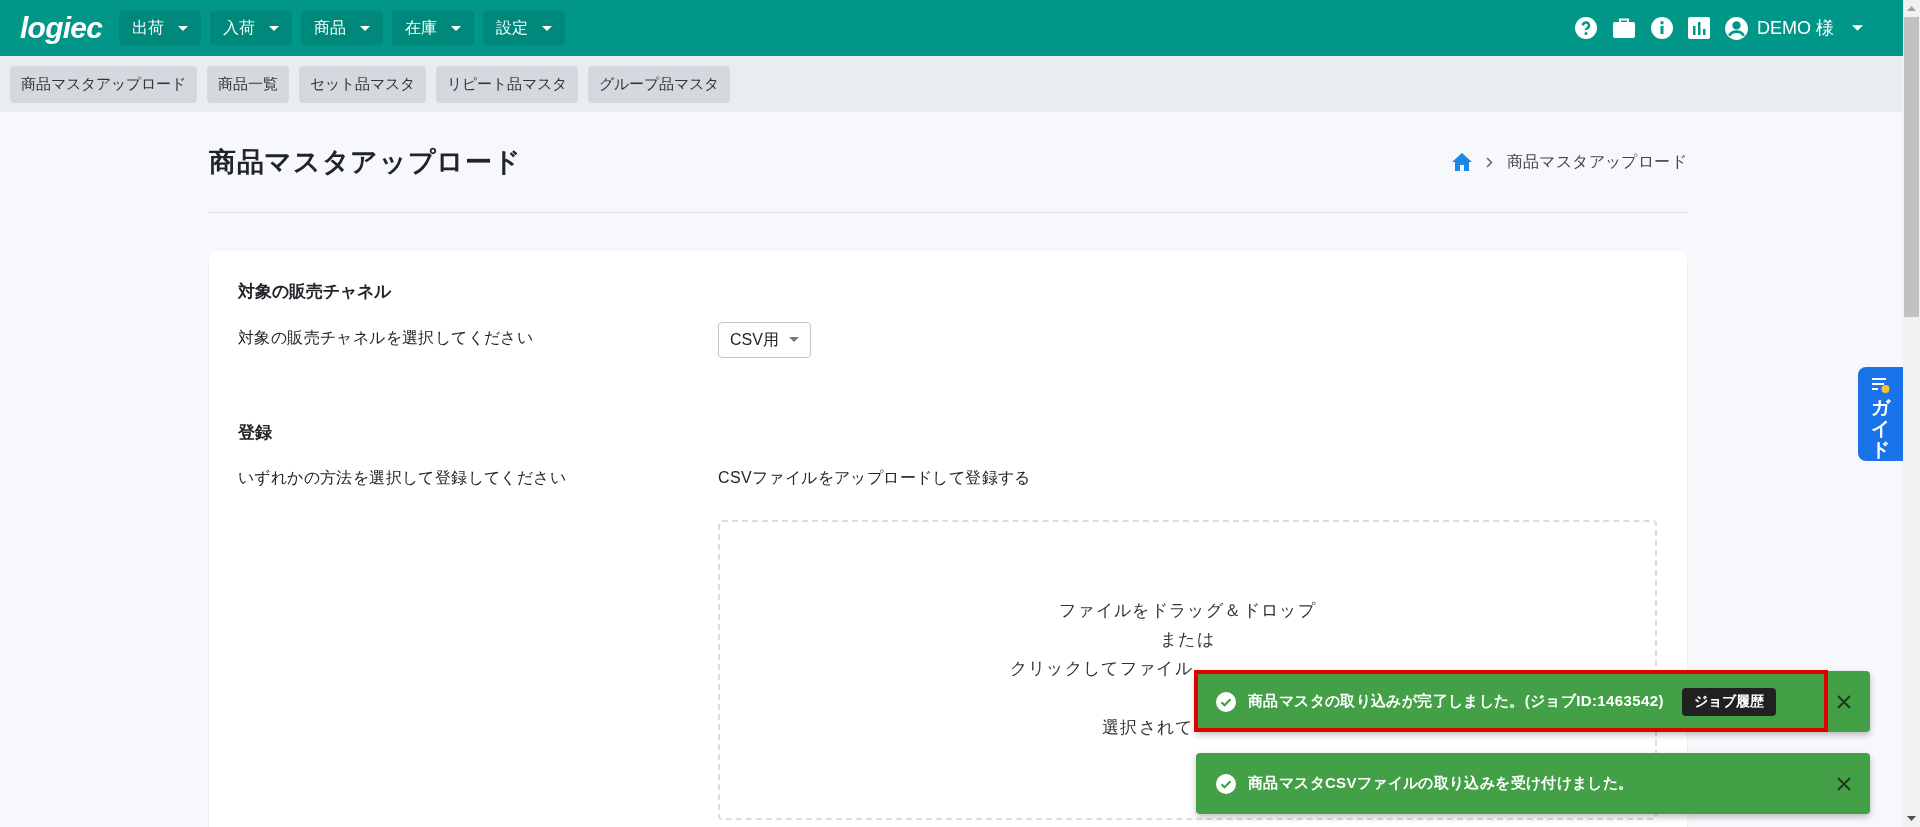 The width and height of the screenshot is (1920, 827). I want to click on drop-prompt-text: または, so click(1187, 639).